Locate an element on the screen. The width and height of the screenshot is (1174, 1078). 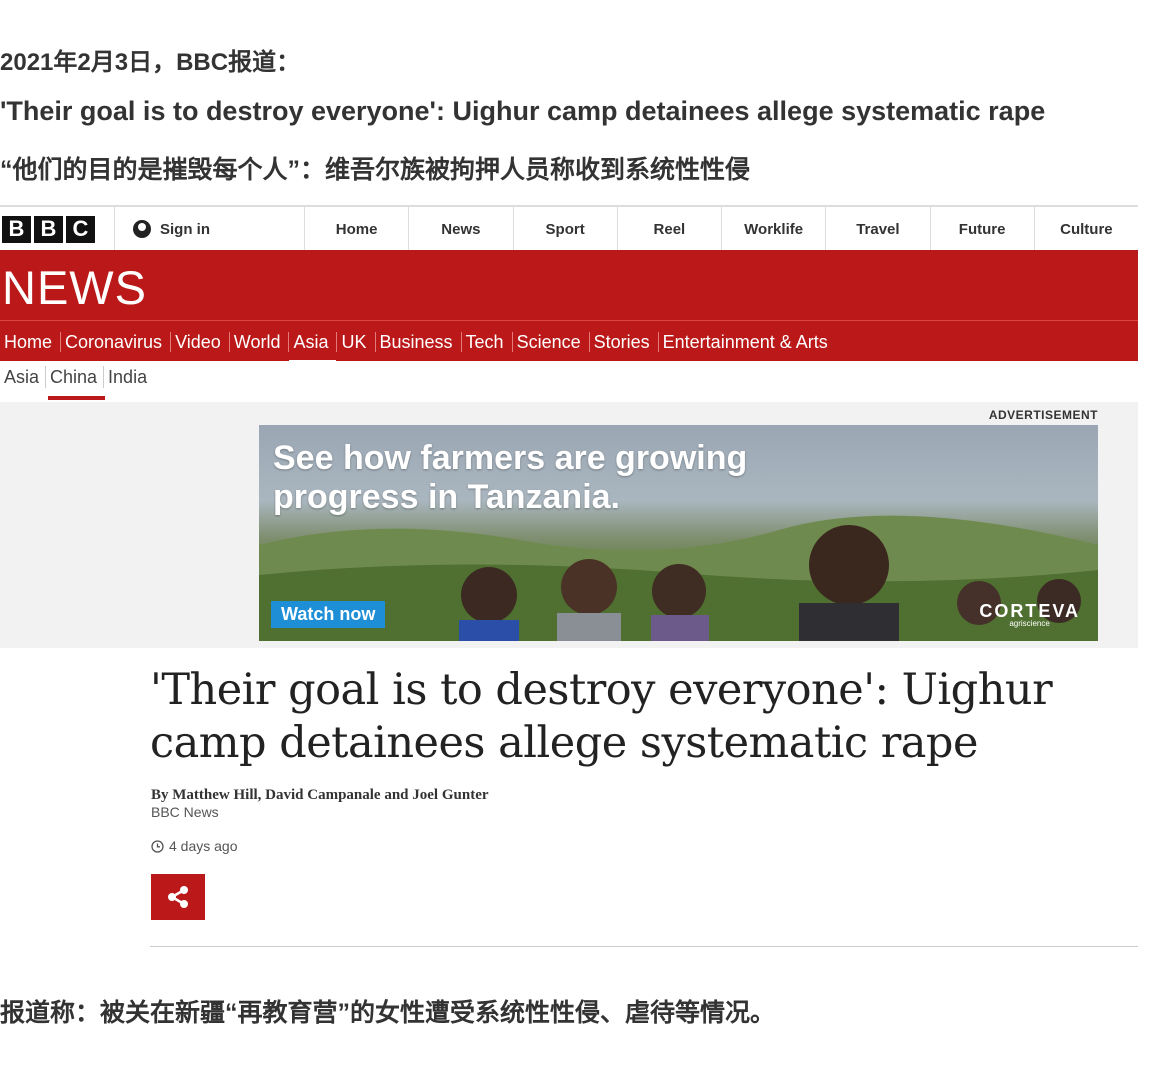
top-nav-reel: Reel is located at coordinates (670, 229).